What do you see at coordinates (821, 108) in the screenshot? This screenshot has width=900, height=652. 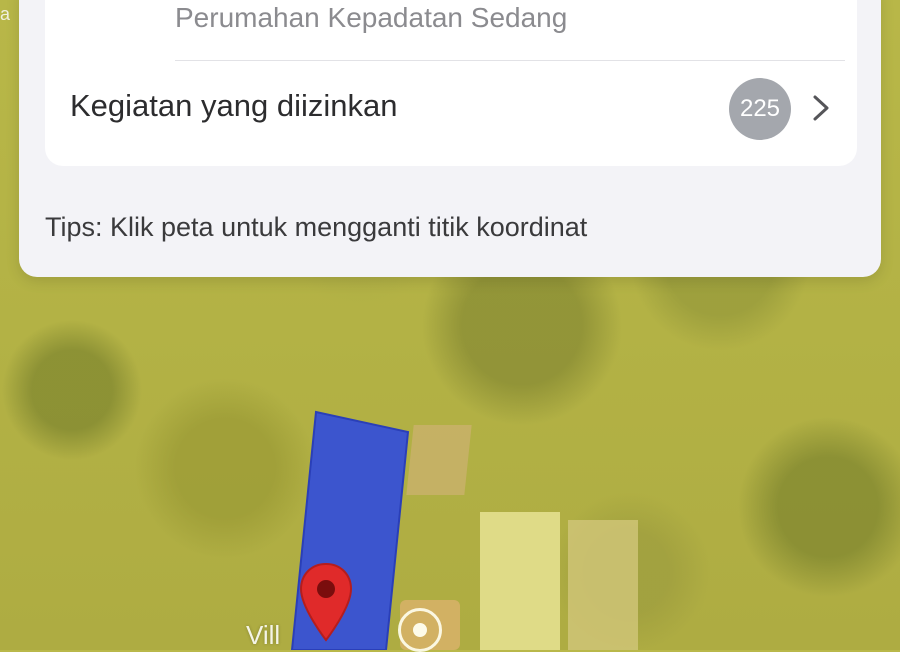 I see `chevron-right-icon` at bounding box center [821, 108].